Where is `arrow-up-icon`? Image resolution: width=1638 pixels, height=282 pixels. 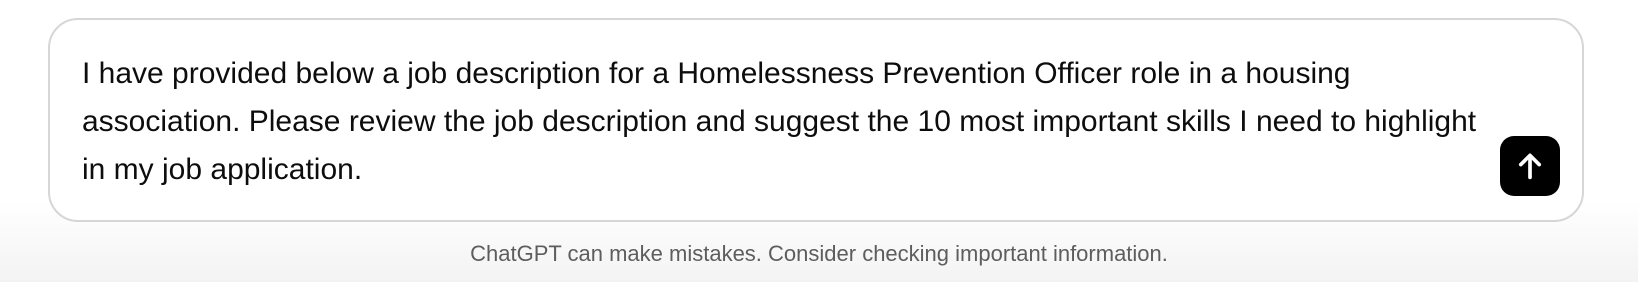
arrow-up-icon is located at coordinates (1530, 166).